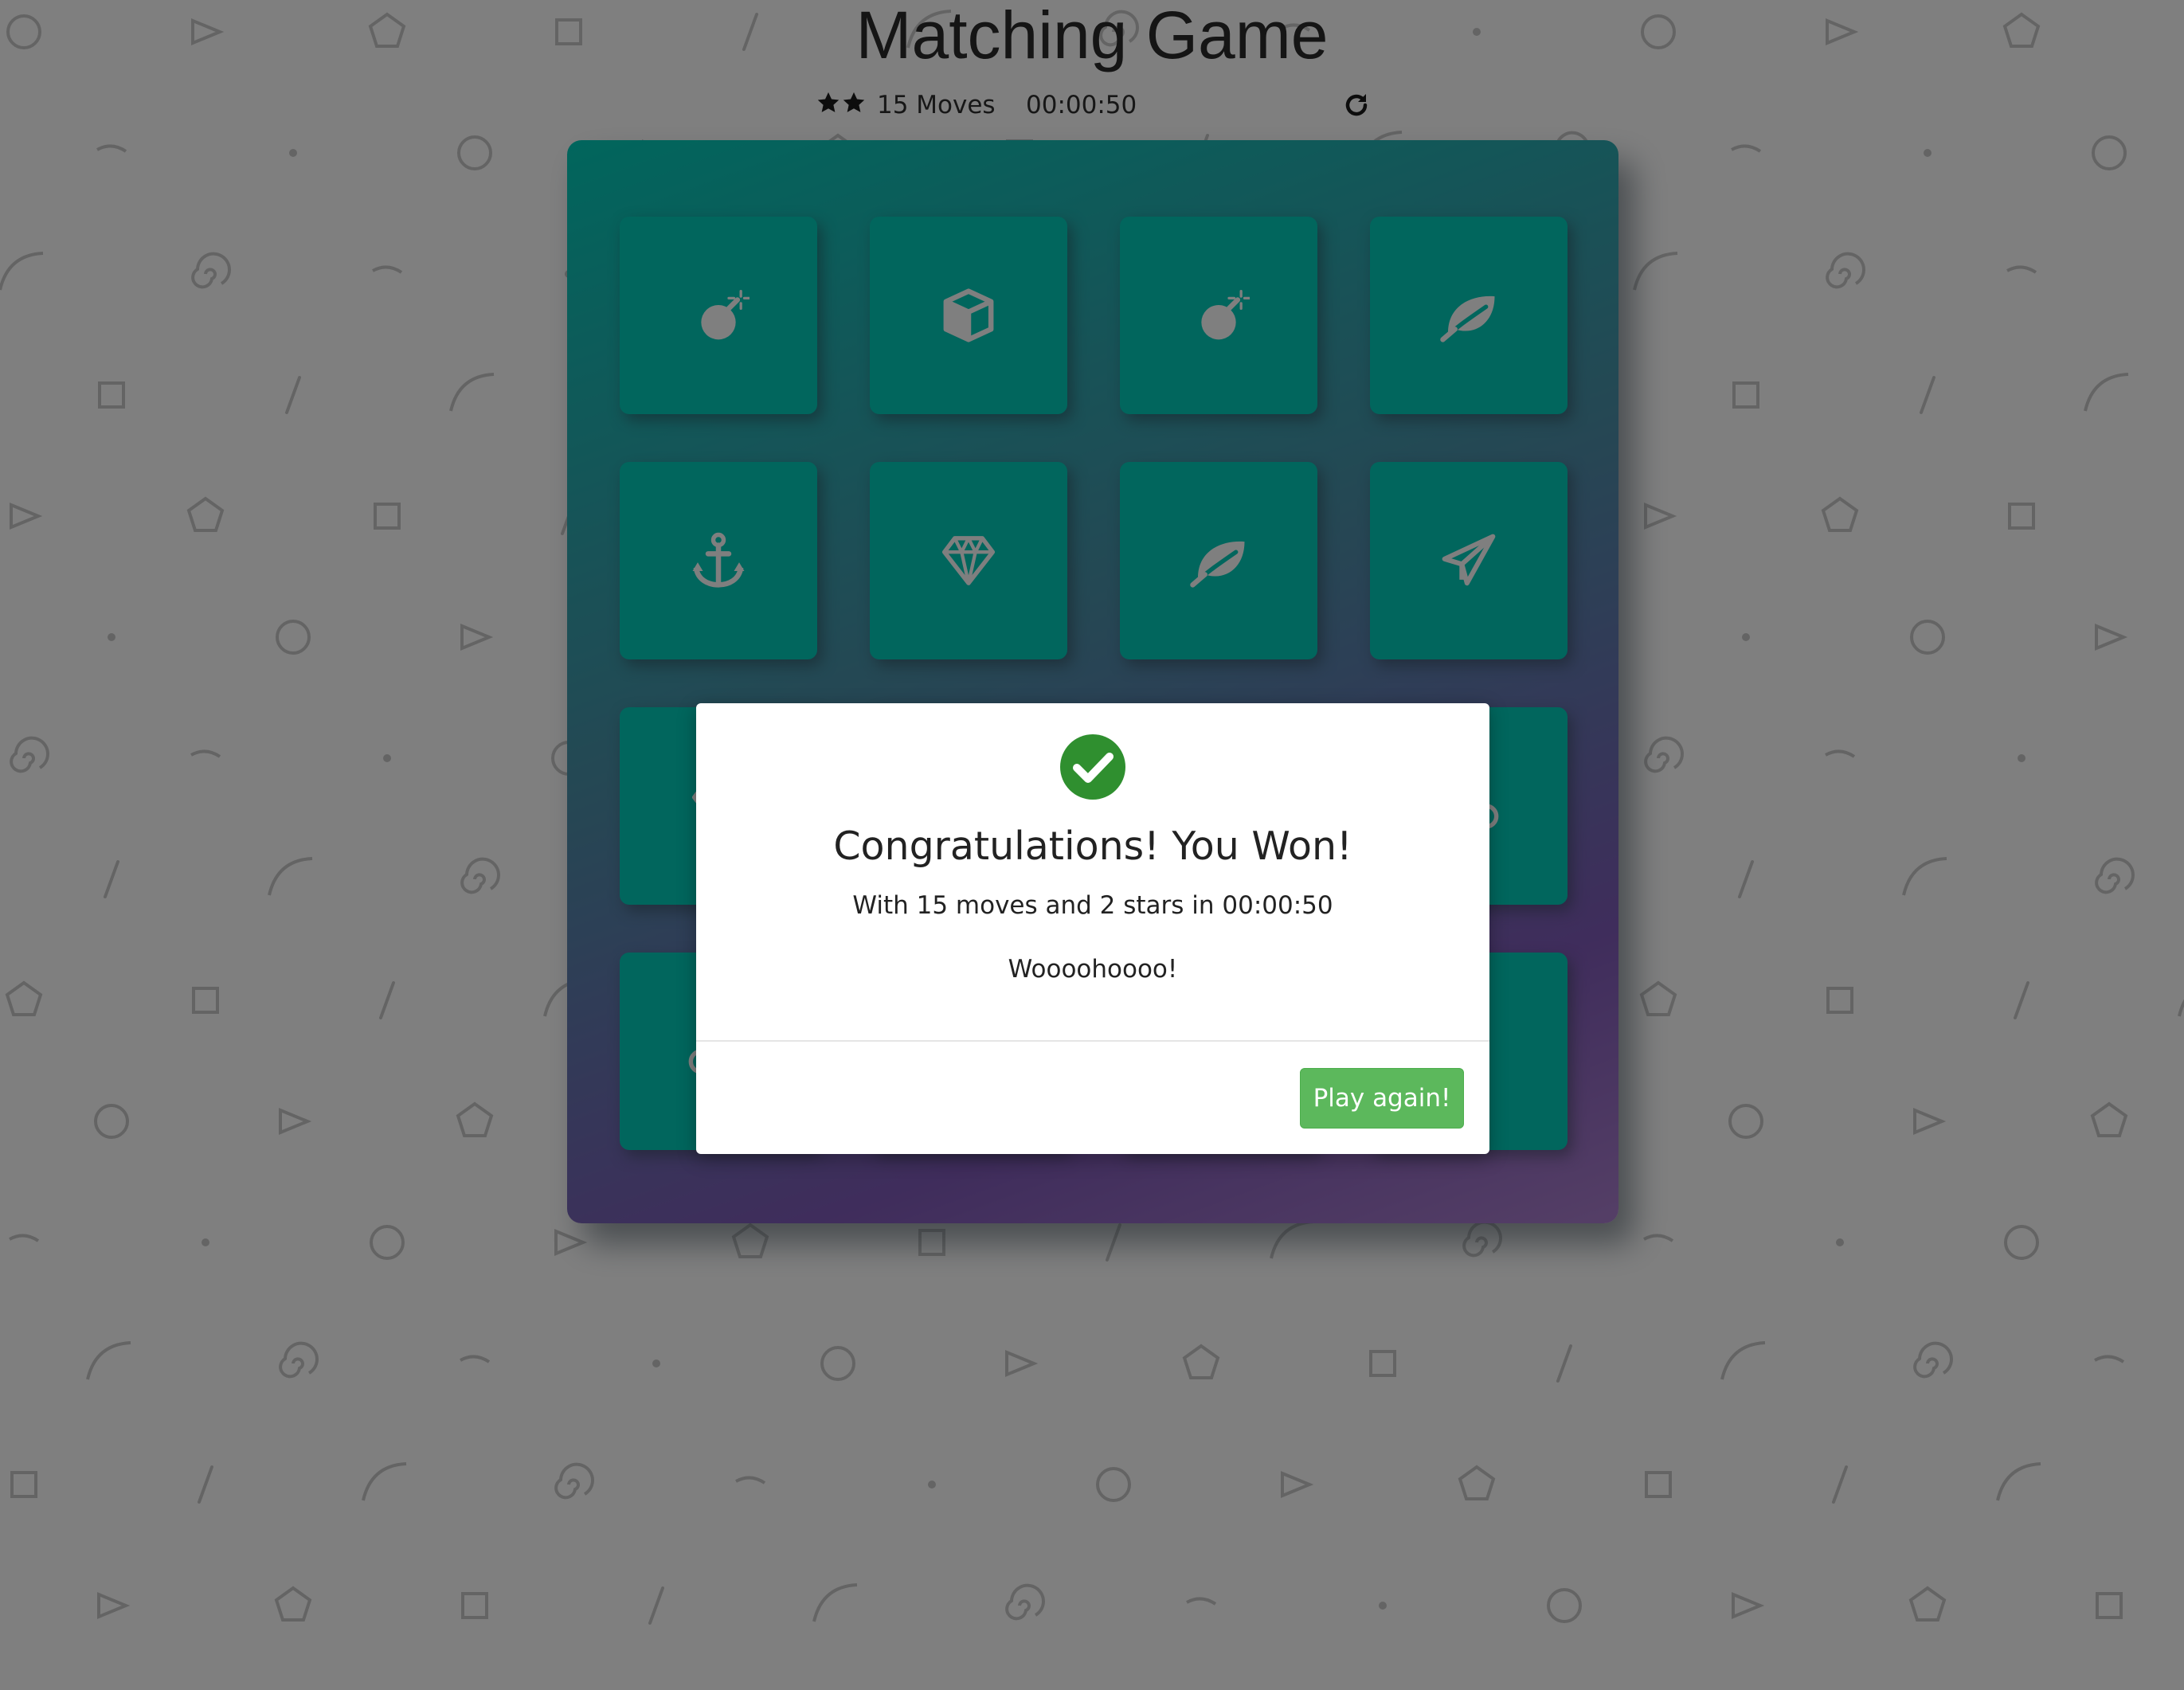 The image size is (2184, 1690). Describe the element at coordinates (1092, 846) in the screenshot. I see `modal-title: Congratulations! You Won!` at that location.